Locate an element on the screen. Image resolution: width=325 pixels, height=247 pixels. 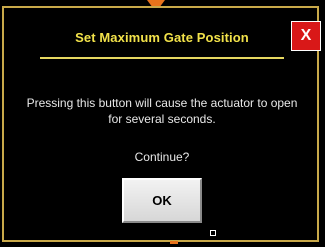
dialog-title: Set Maximum Gate Position is located at coordinates (162, 37).